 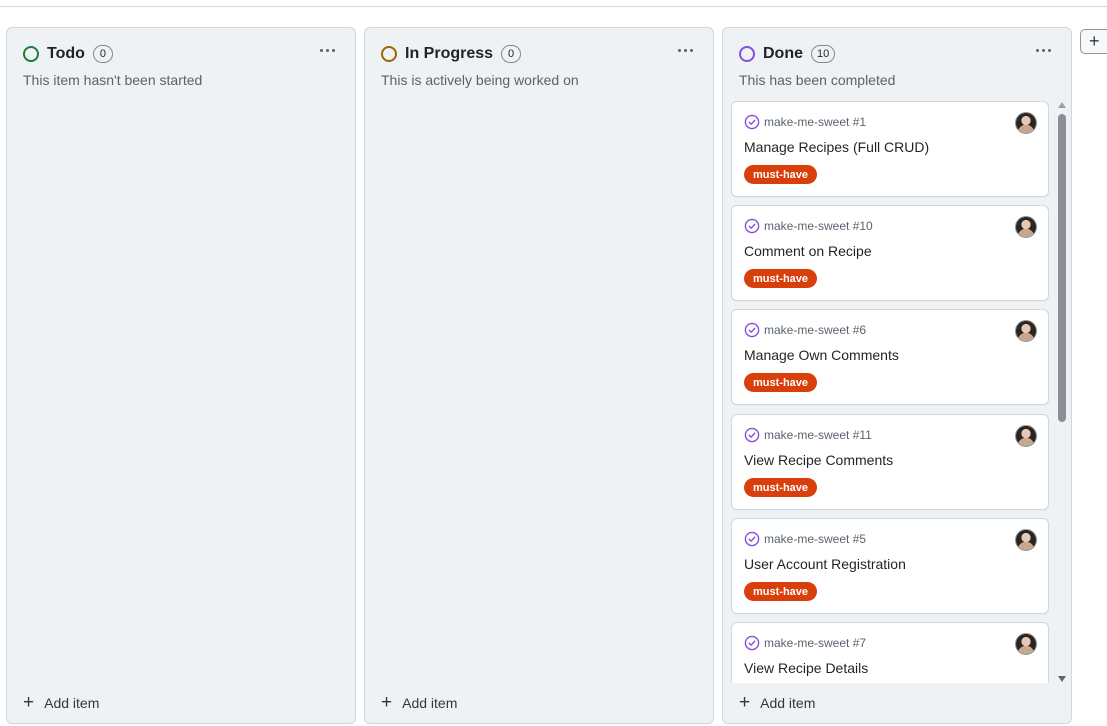 What do you see at coordinates (818, 435) in the screenshot?
I see `card-repo-text: make-me-sweet #11` at bounding box center [818, 435].